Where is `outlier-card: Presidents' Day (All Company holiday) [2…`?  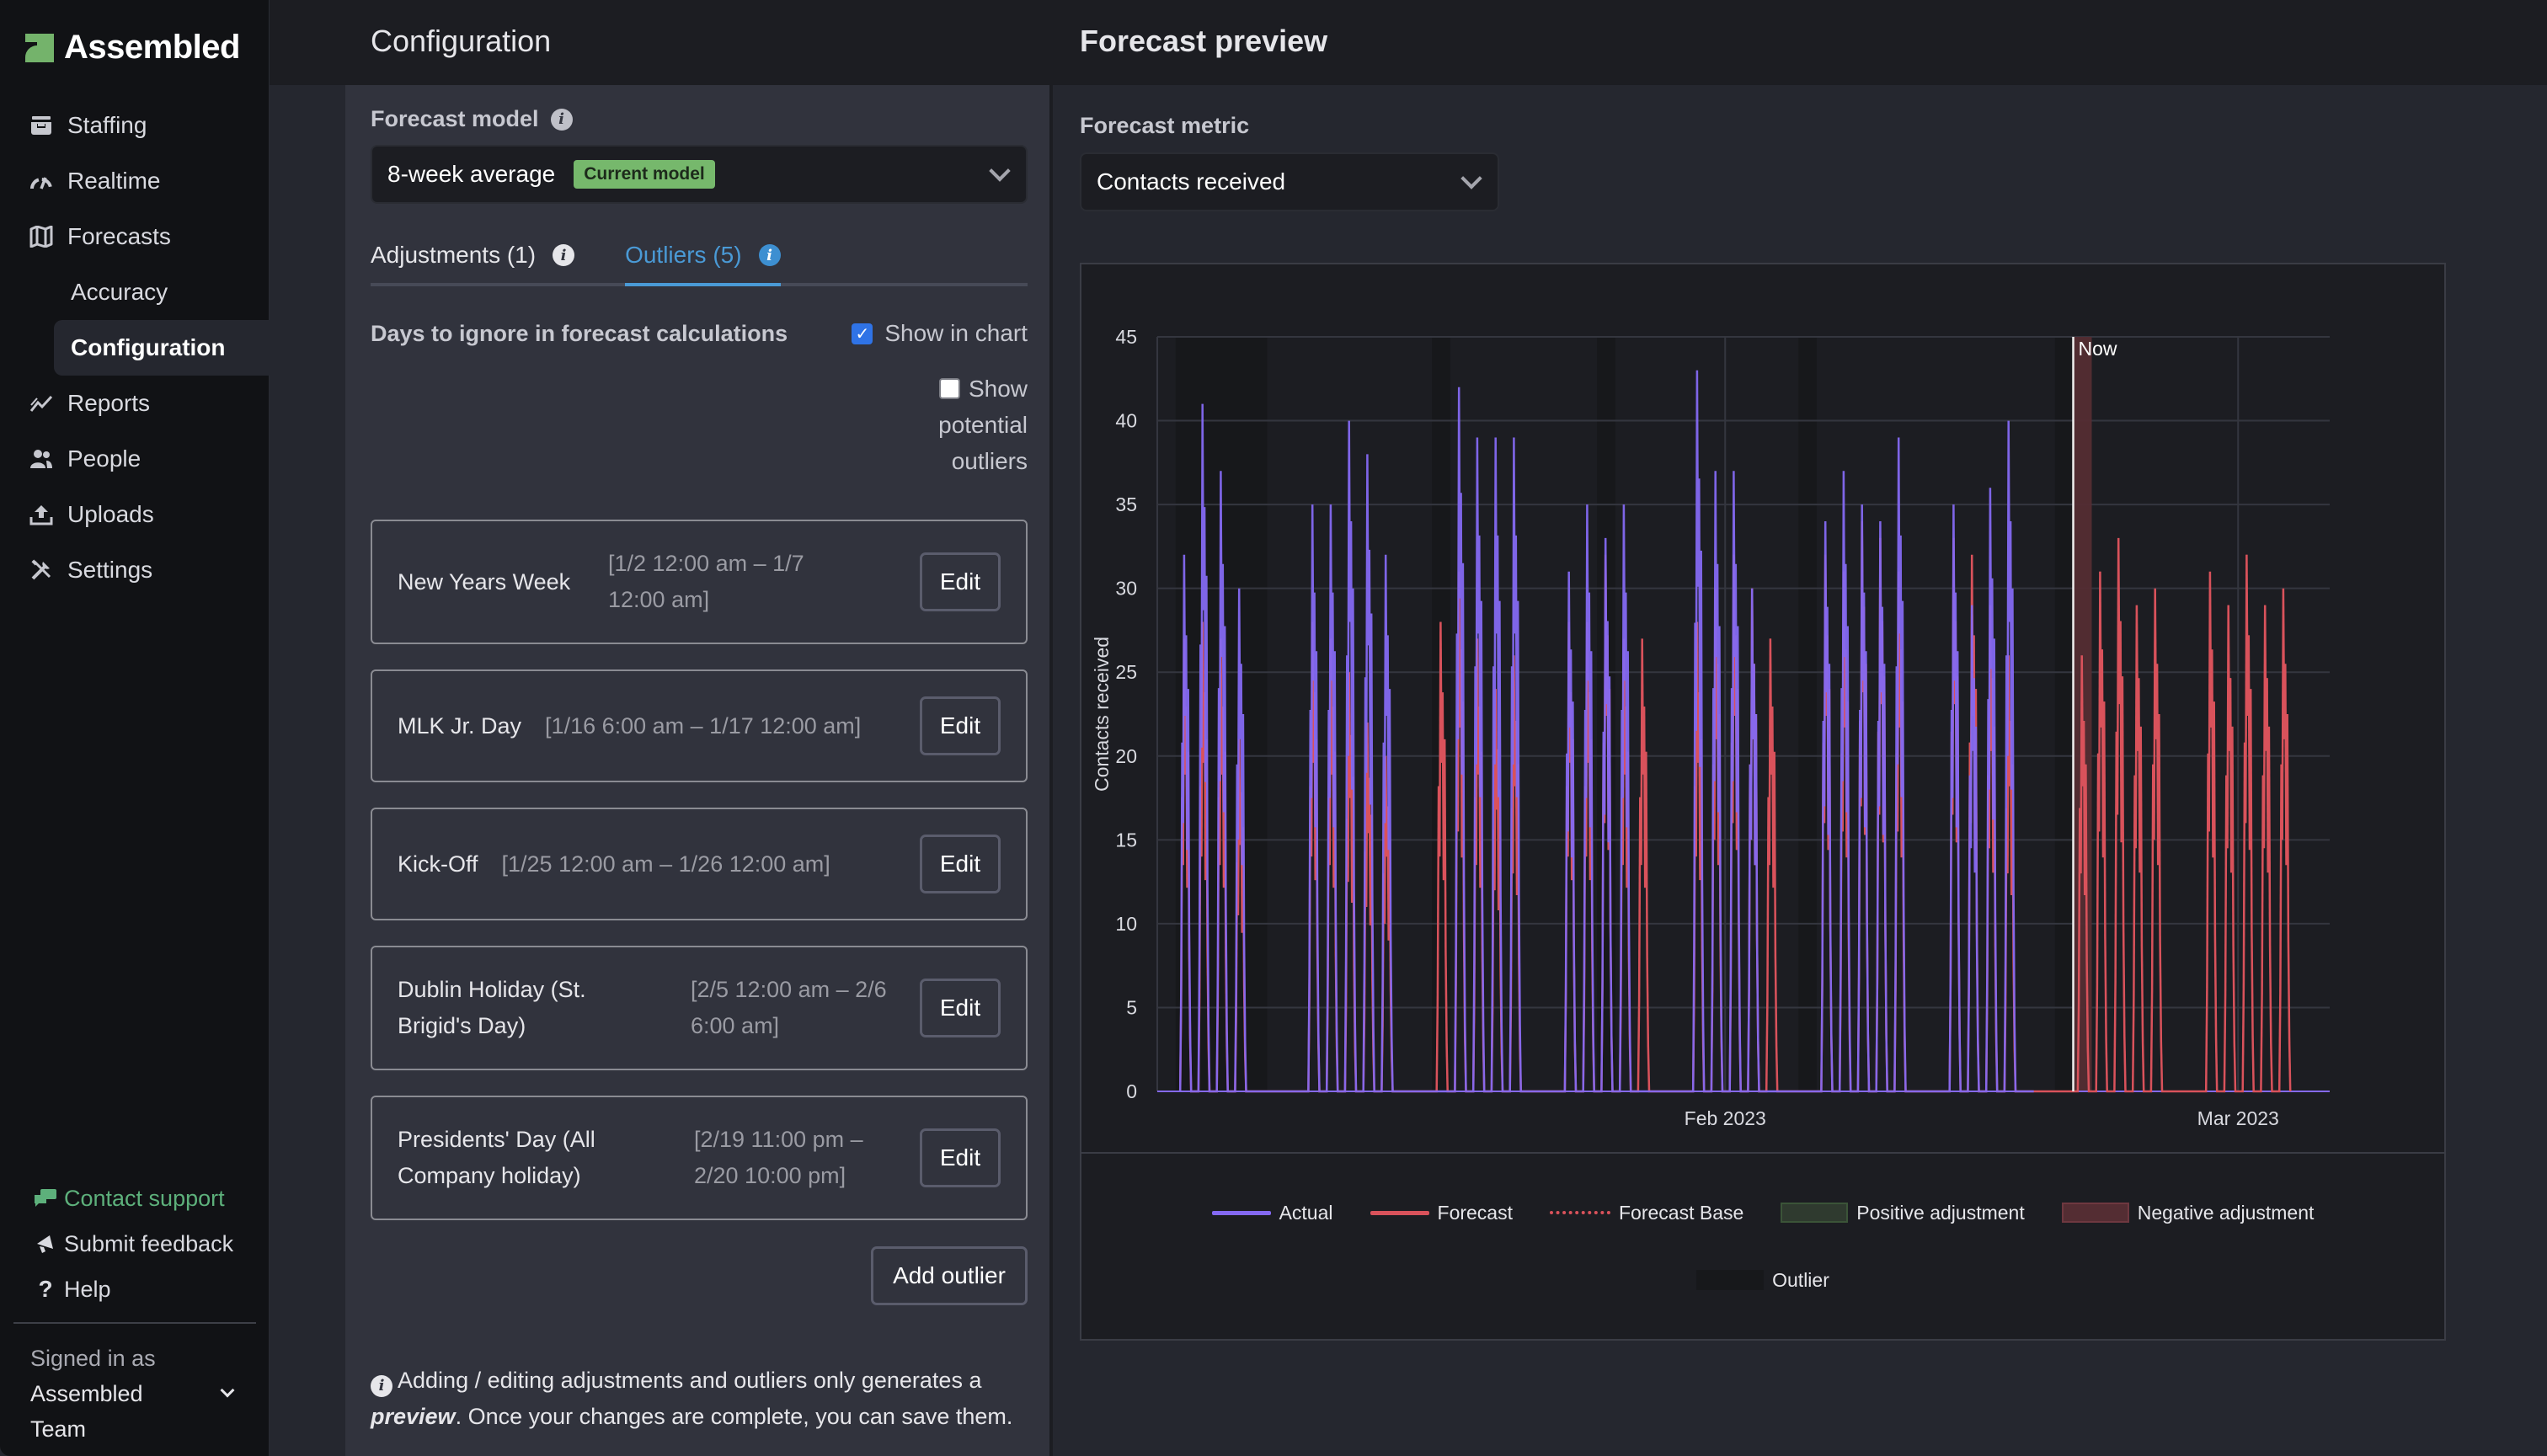
outlier-card: Presidents' Day (All Company holiday) [2… is located at coordinates (699, 1158).